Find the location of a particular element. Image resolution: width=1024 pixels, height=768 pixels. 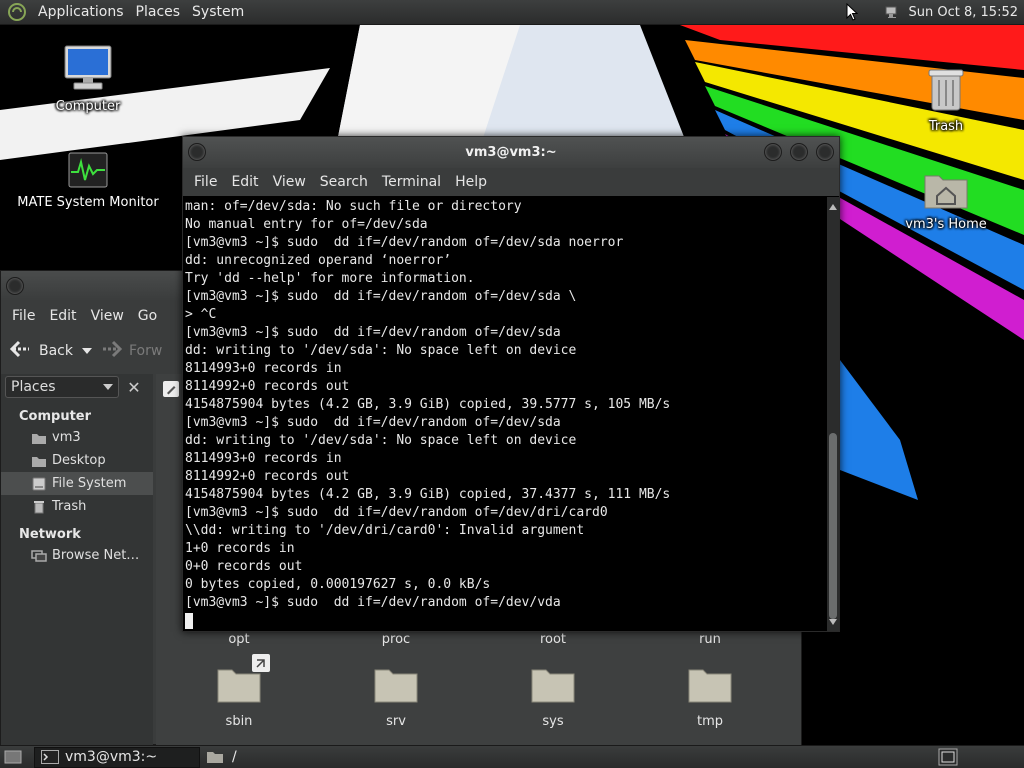

menu-help: Help is located at coordinates (471, 182).